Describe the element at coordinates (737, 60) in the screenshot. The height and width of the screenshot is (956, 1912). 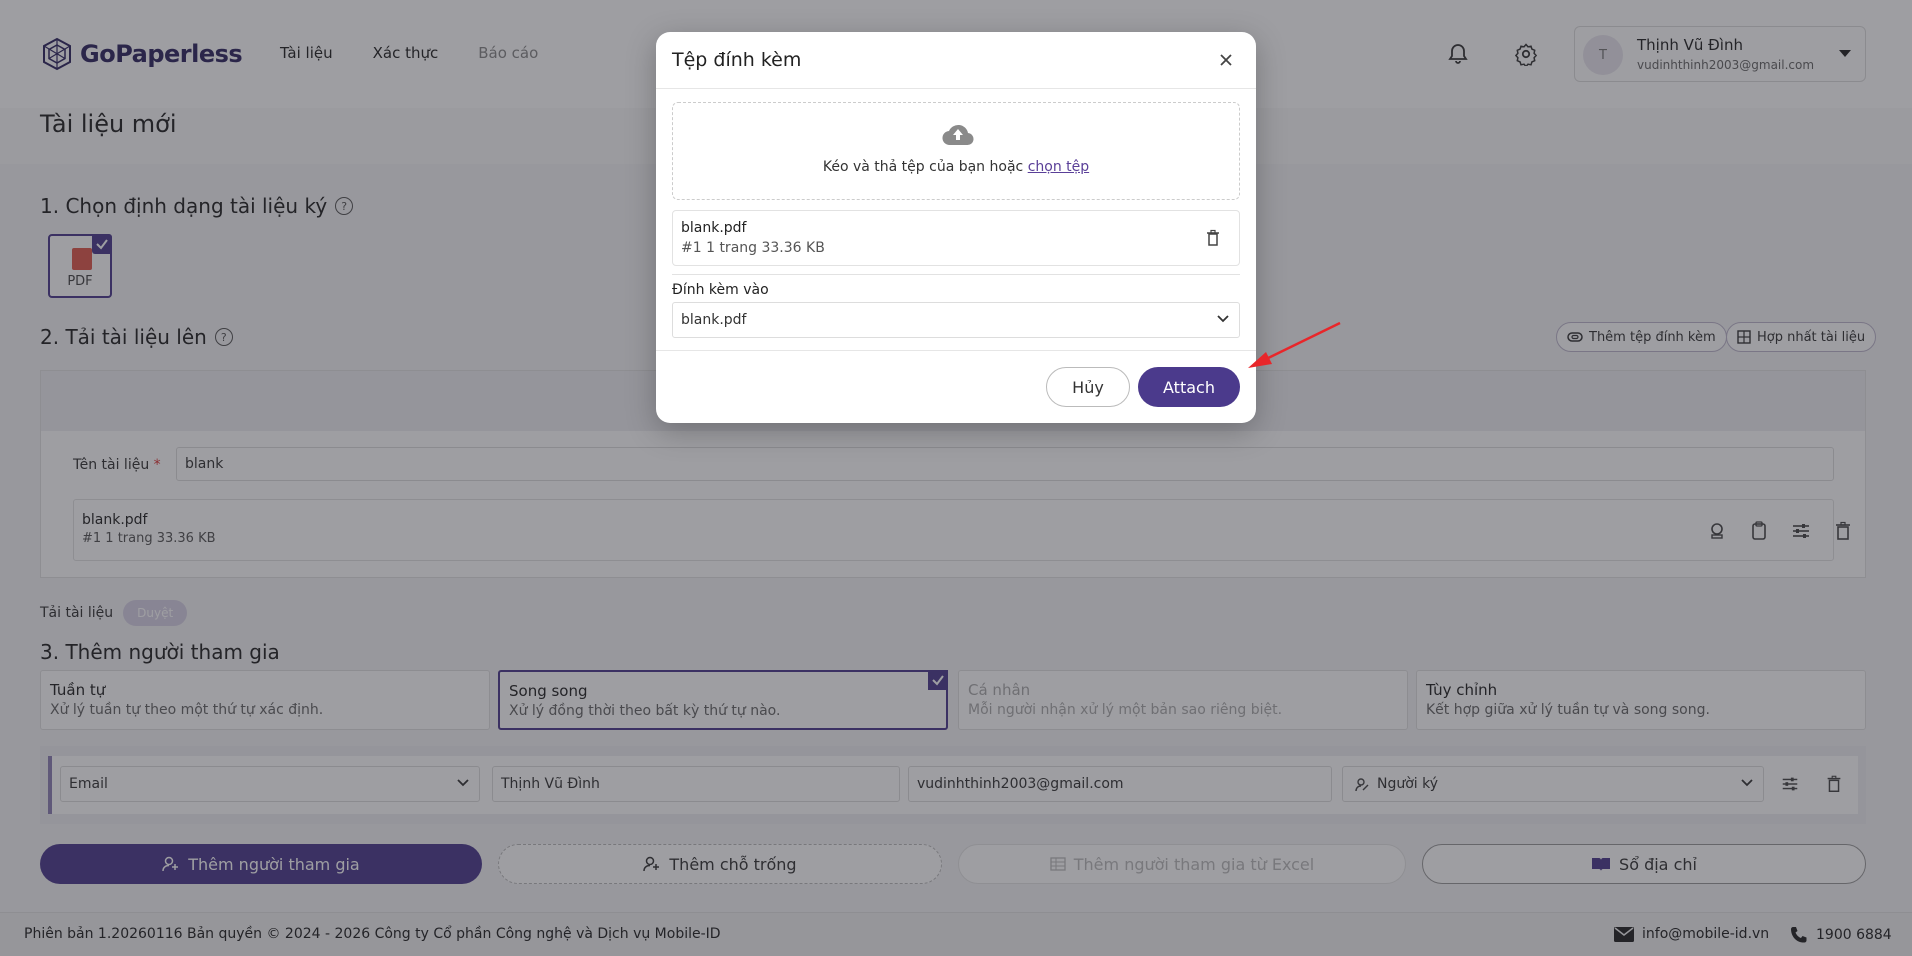
I see `modal-title: Tệp đính kèm` at that location.